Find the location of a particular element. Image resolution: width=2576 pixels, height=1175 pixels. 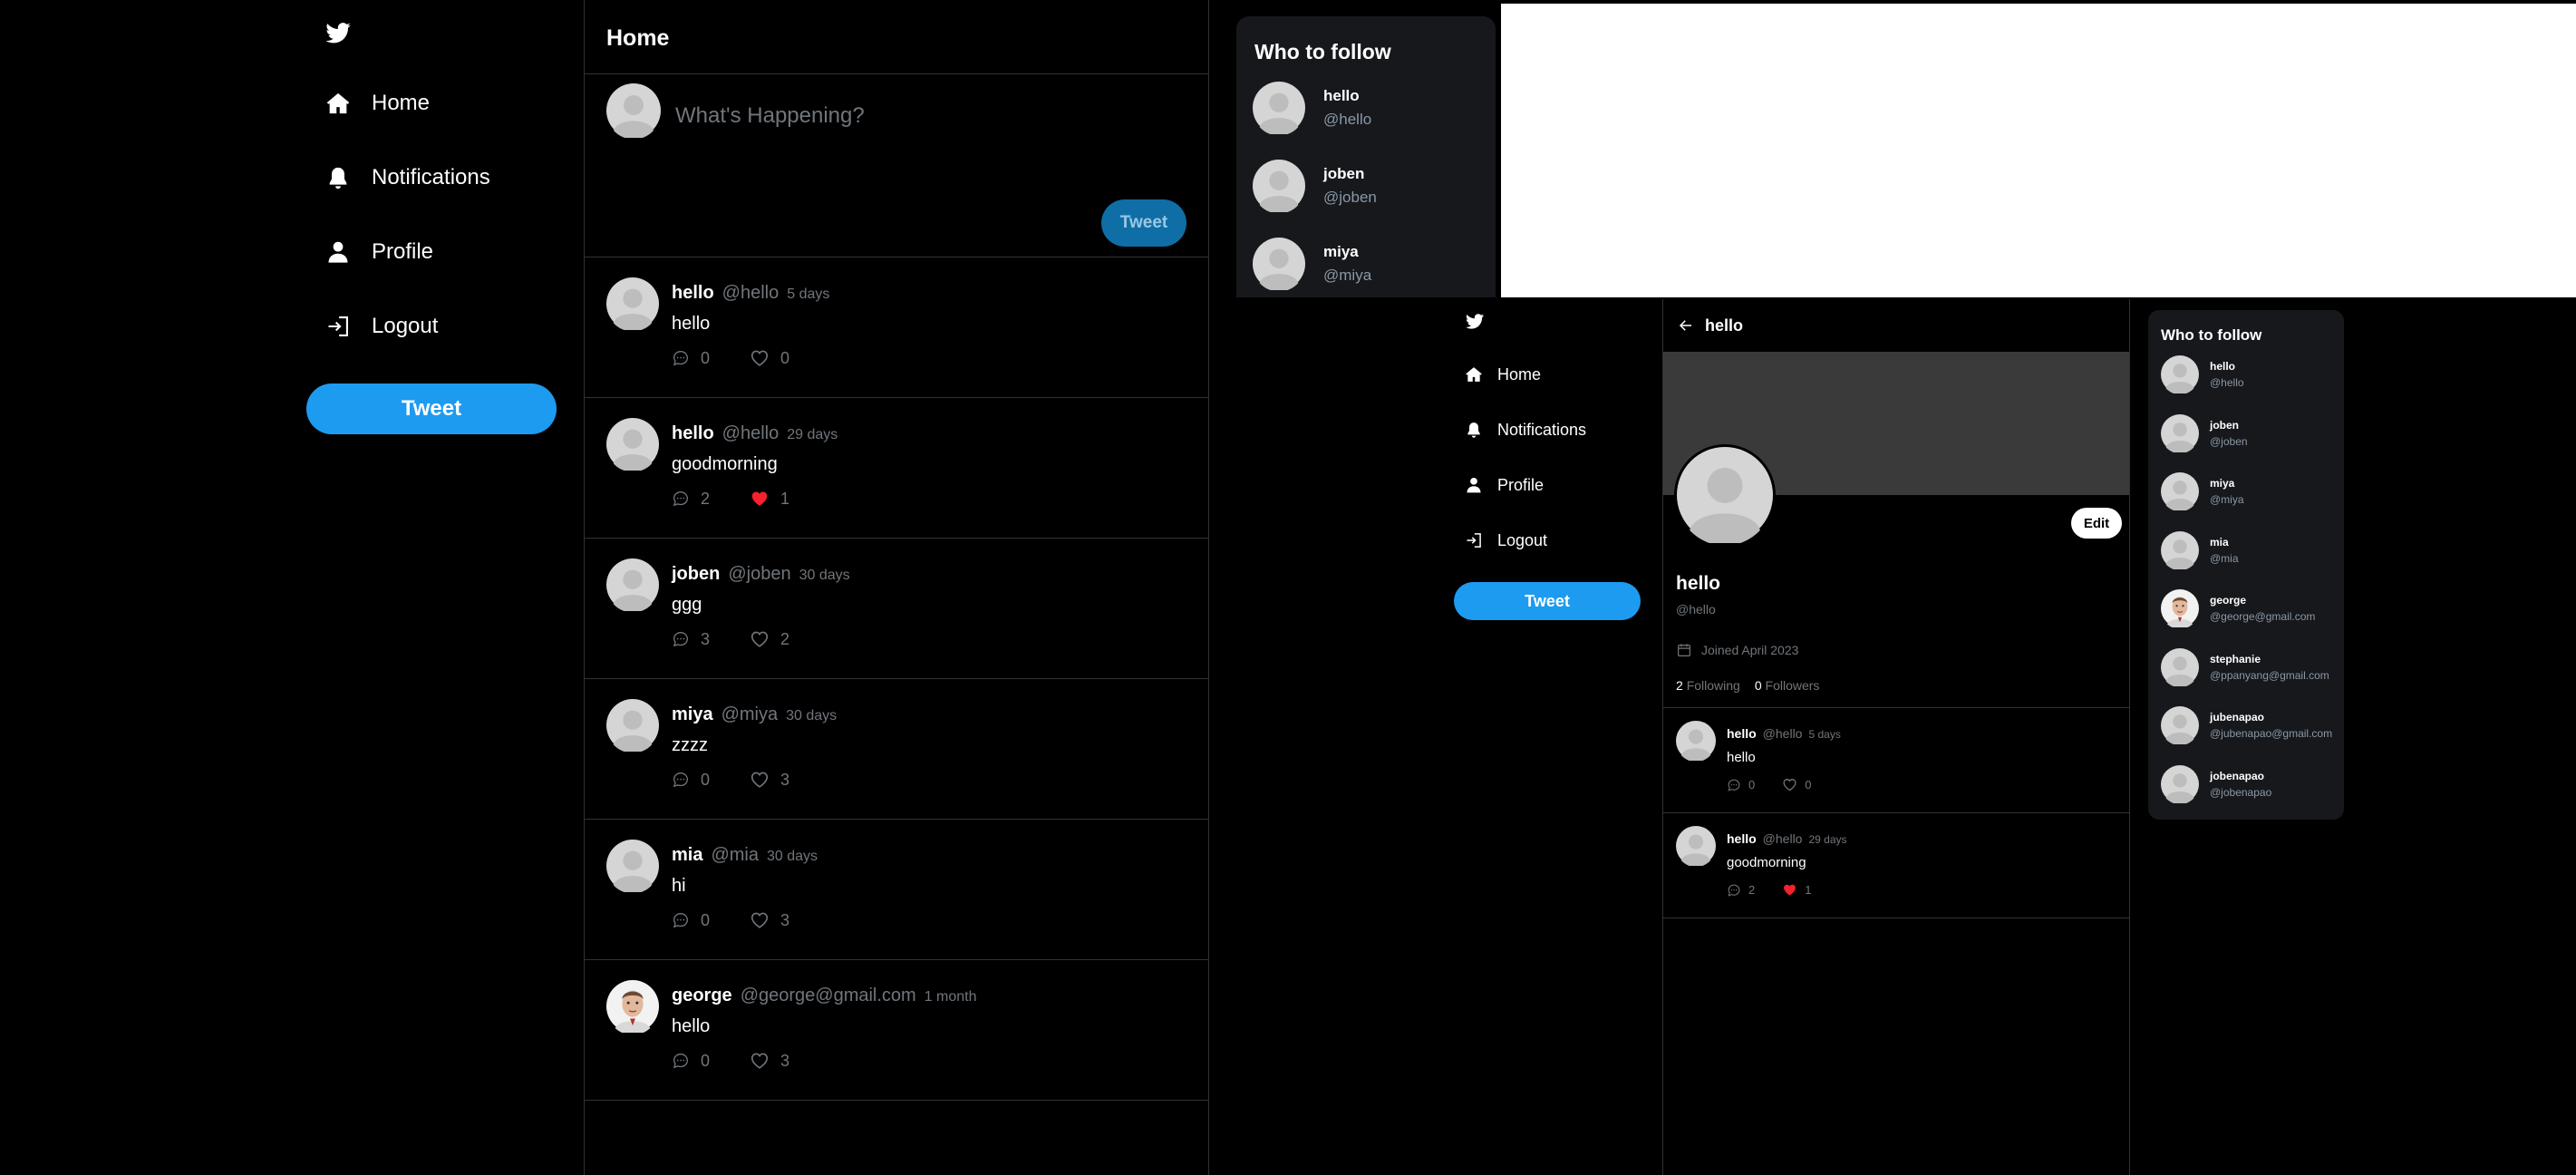

nav-label: Logout is located at coordinates (405, 326).